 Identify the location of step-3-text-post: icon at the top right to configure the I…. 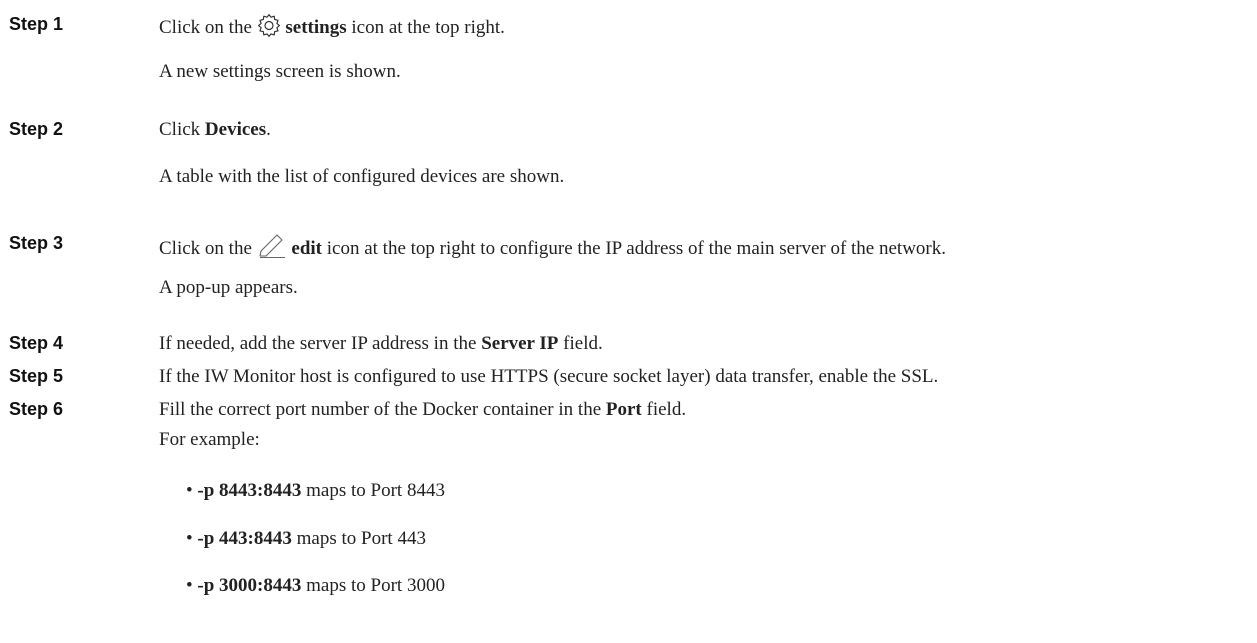
(636, 248).